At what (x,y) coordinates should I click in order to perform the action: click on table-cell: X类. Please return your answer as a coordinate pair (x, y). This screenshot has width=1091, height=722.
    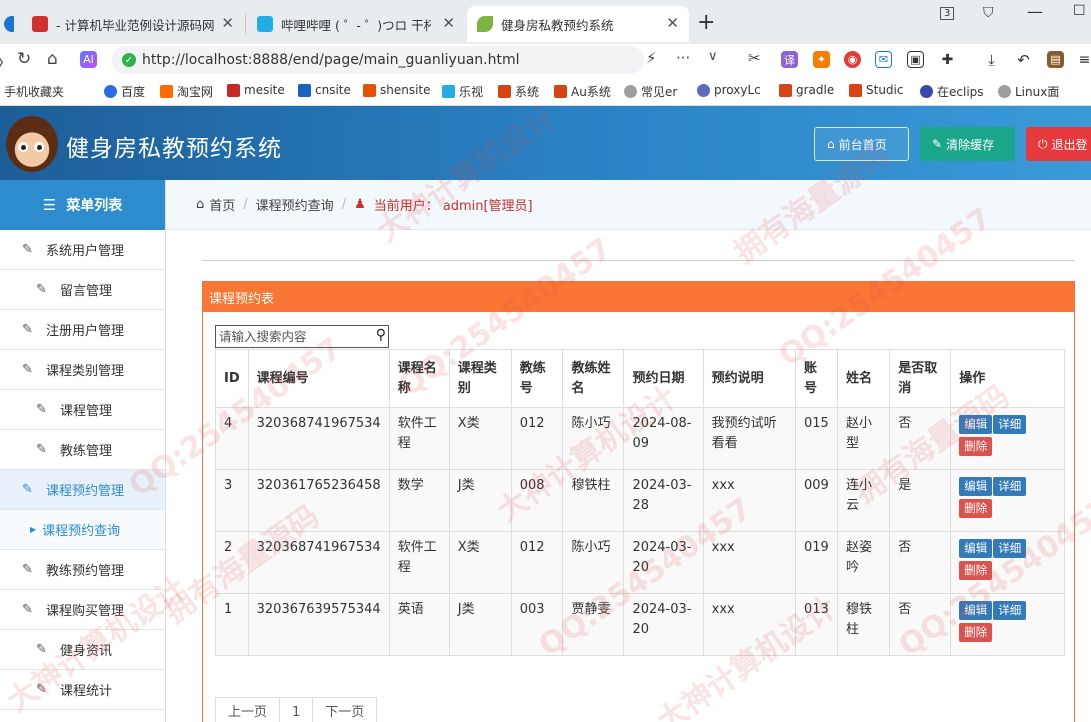
    Looking at the image, I should click on (480, 562).